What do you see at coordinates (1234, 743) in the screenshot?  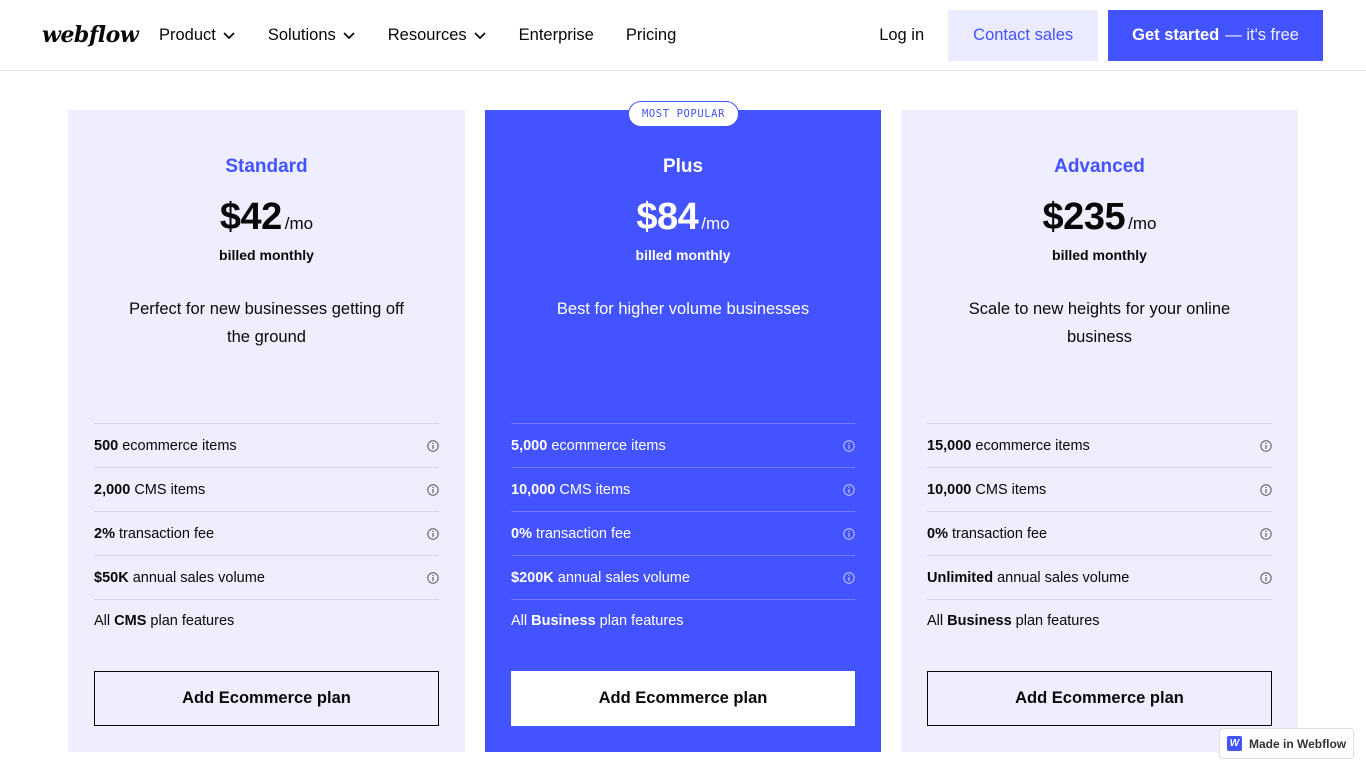 I see `webflow-logo-icon: W` at bounding box center [1234, 743].